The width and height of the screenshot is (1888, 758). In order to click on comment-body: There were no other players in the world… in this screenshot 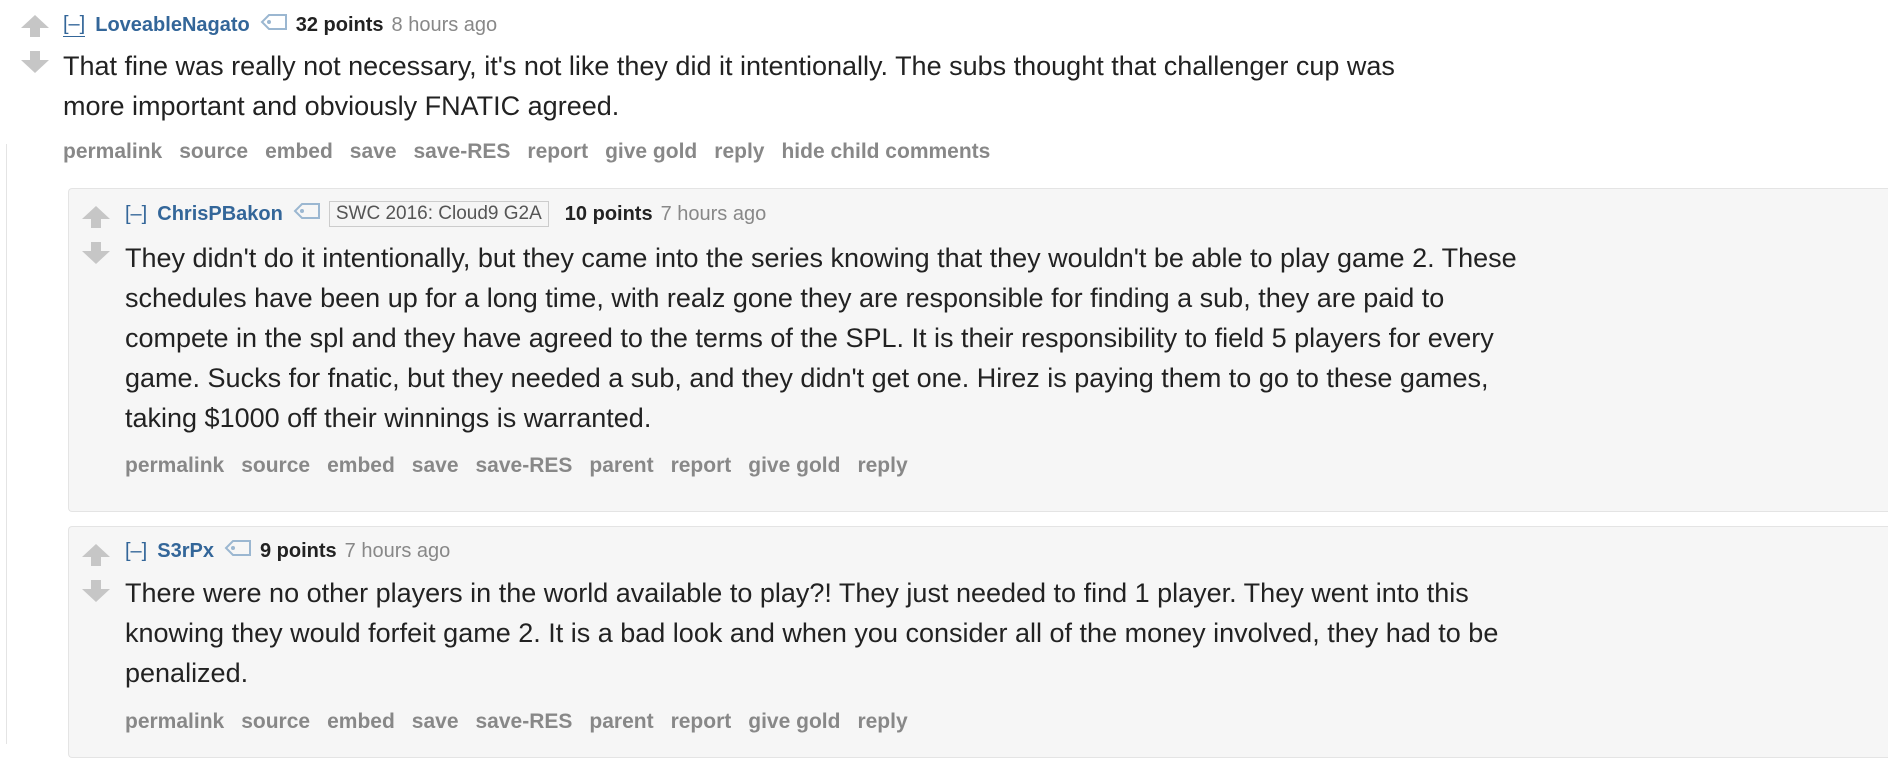, I will do `click(995, 633)`.